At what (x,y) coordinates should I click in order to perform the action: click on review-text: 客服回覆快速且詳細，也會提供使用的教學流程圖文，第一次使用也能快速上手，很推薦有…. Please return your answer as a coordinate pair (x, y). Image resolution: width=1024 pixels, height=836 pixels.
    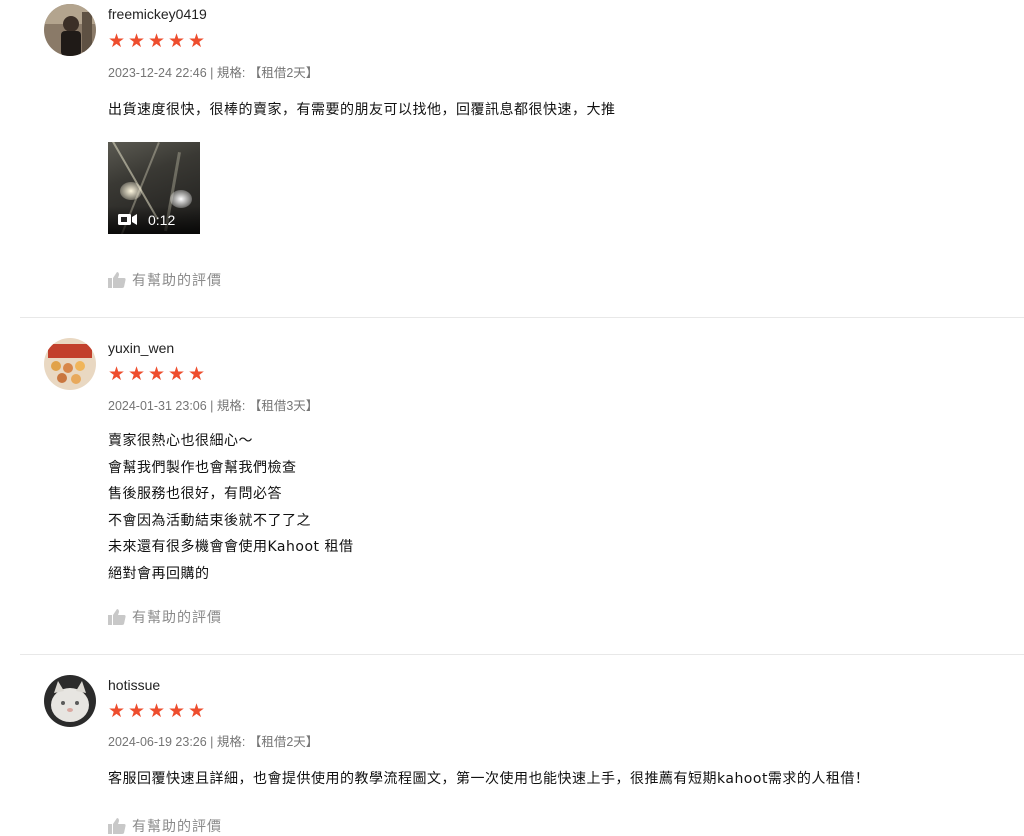
    Looking at the image, I should click on (489, 779).